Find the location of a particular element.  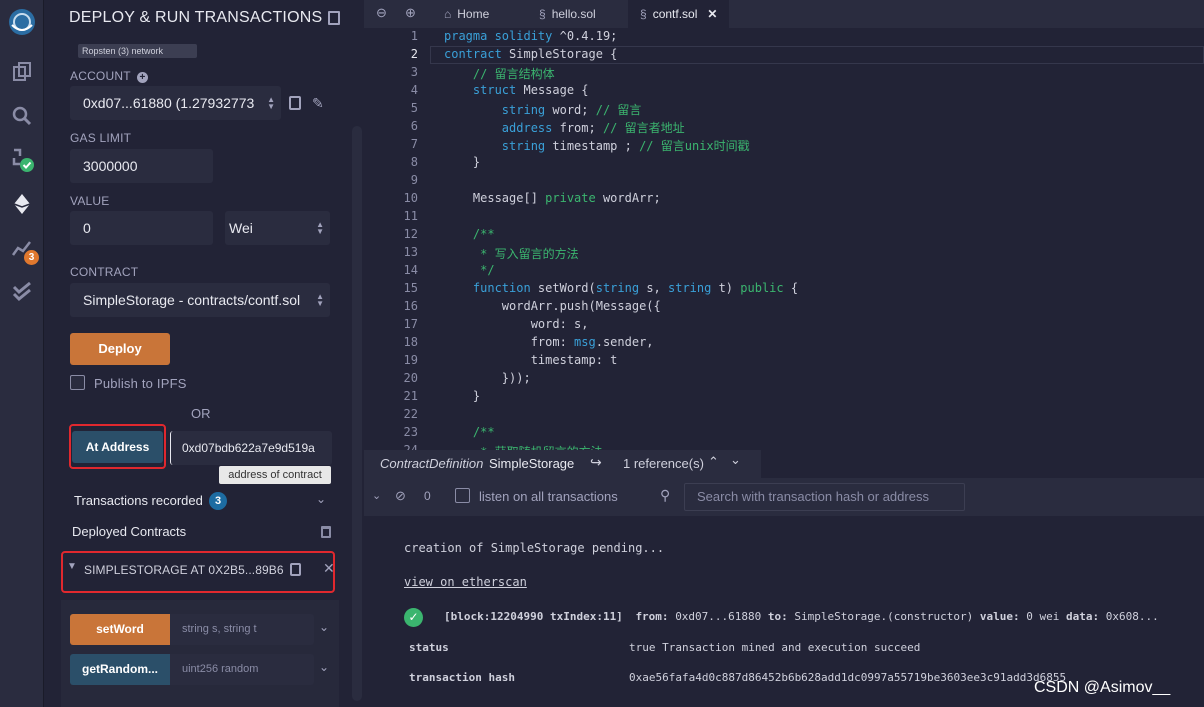

contract-select: SimpleStorage - contracts/contf.sol ▲ ▼ is located at coordinates (200, 300).